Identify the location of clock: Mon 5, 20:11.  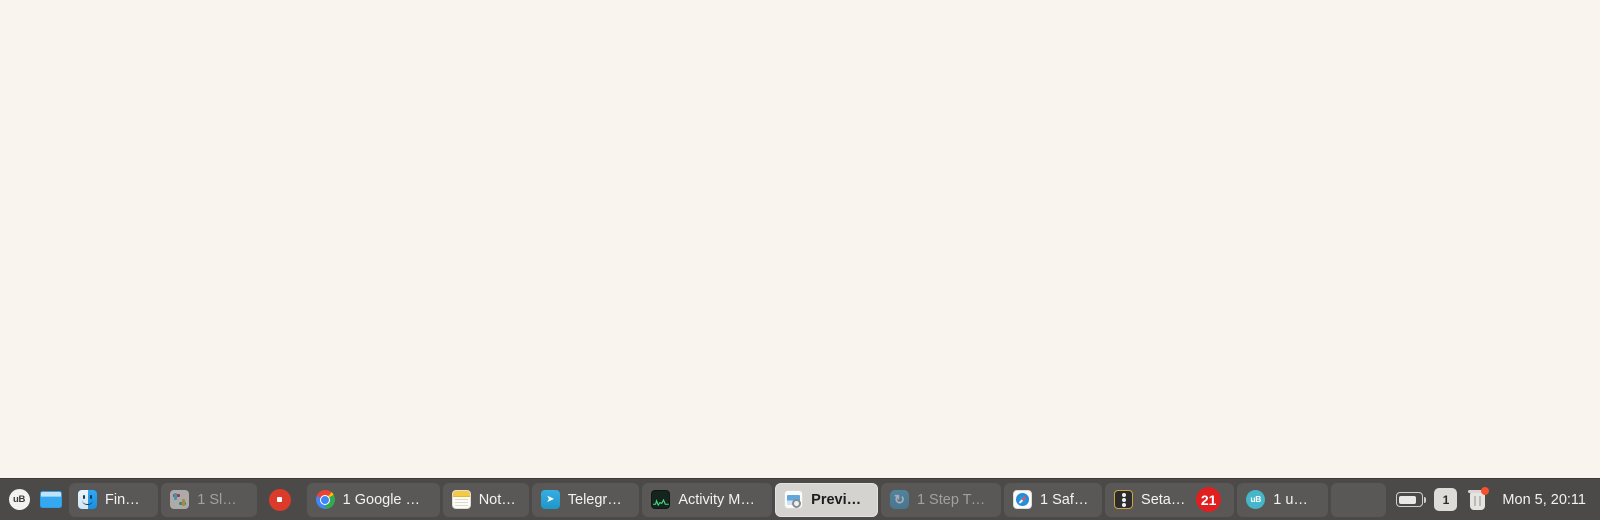
(1544, 500).